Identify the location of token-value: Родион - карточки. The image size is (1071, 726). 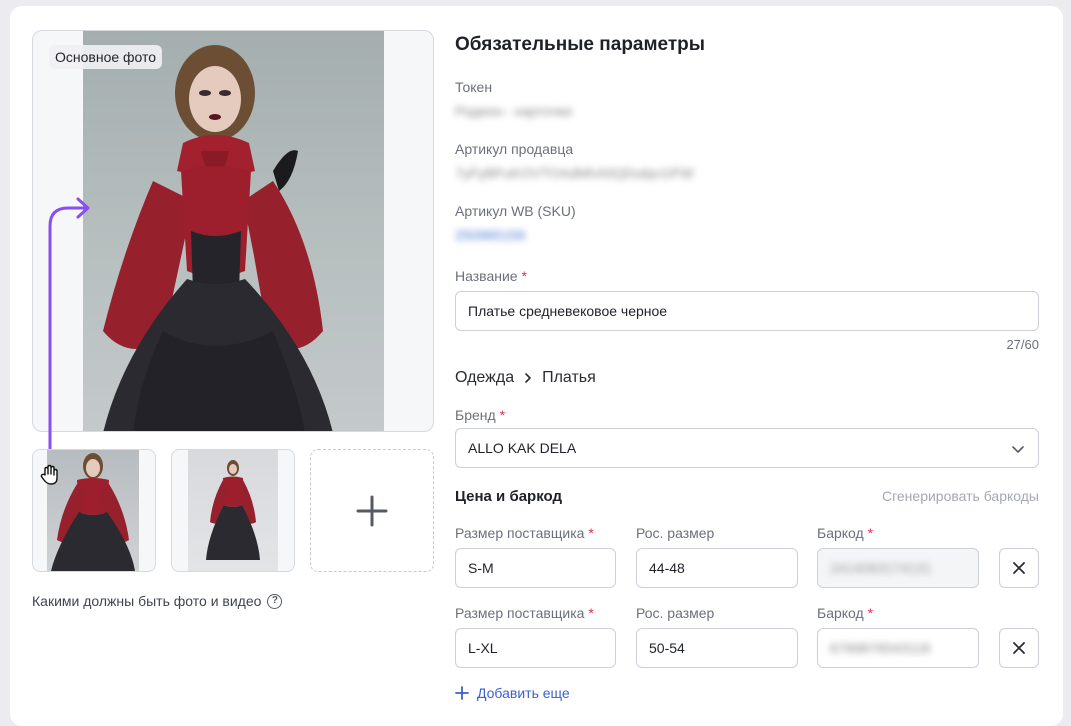
(513, 111).